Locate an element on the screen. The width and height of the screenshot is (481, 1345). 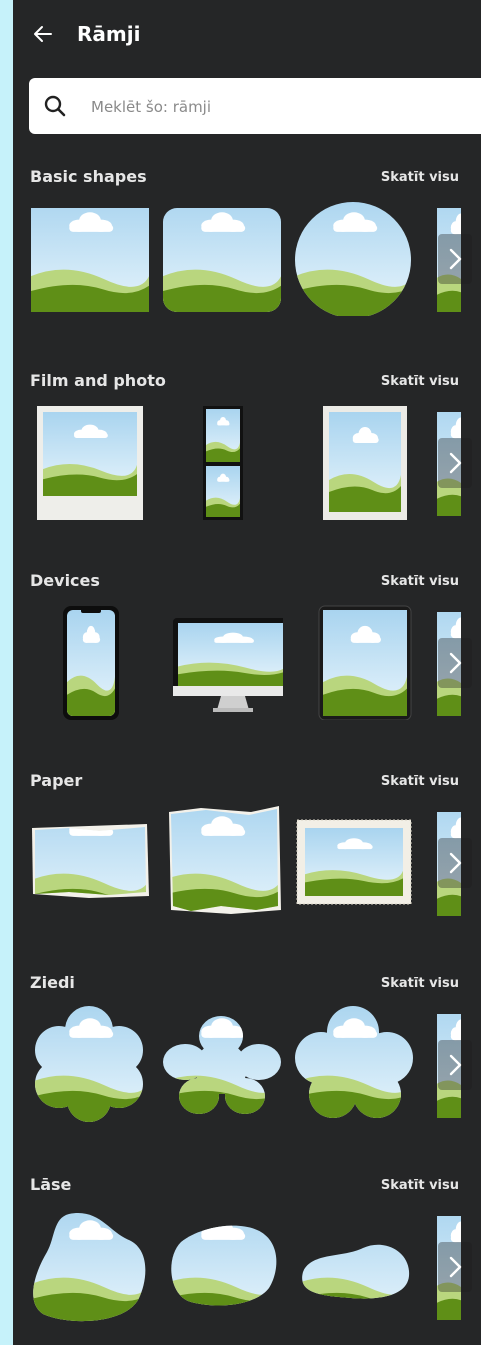
section-title: Paper is located at coordinates (56, 780).